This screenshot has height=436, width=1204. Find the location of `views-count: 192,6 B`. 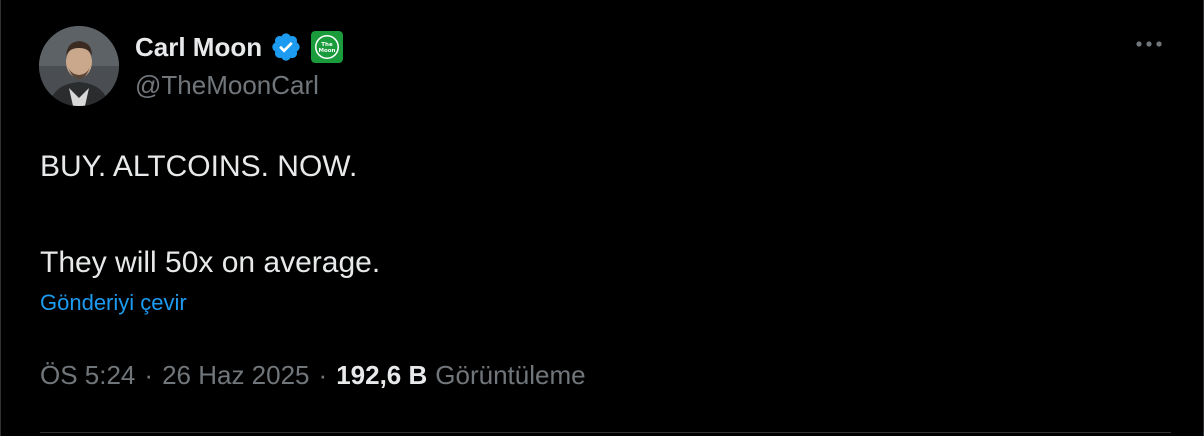

views-count: 192,6 B is located at coordinates (381, 375).